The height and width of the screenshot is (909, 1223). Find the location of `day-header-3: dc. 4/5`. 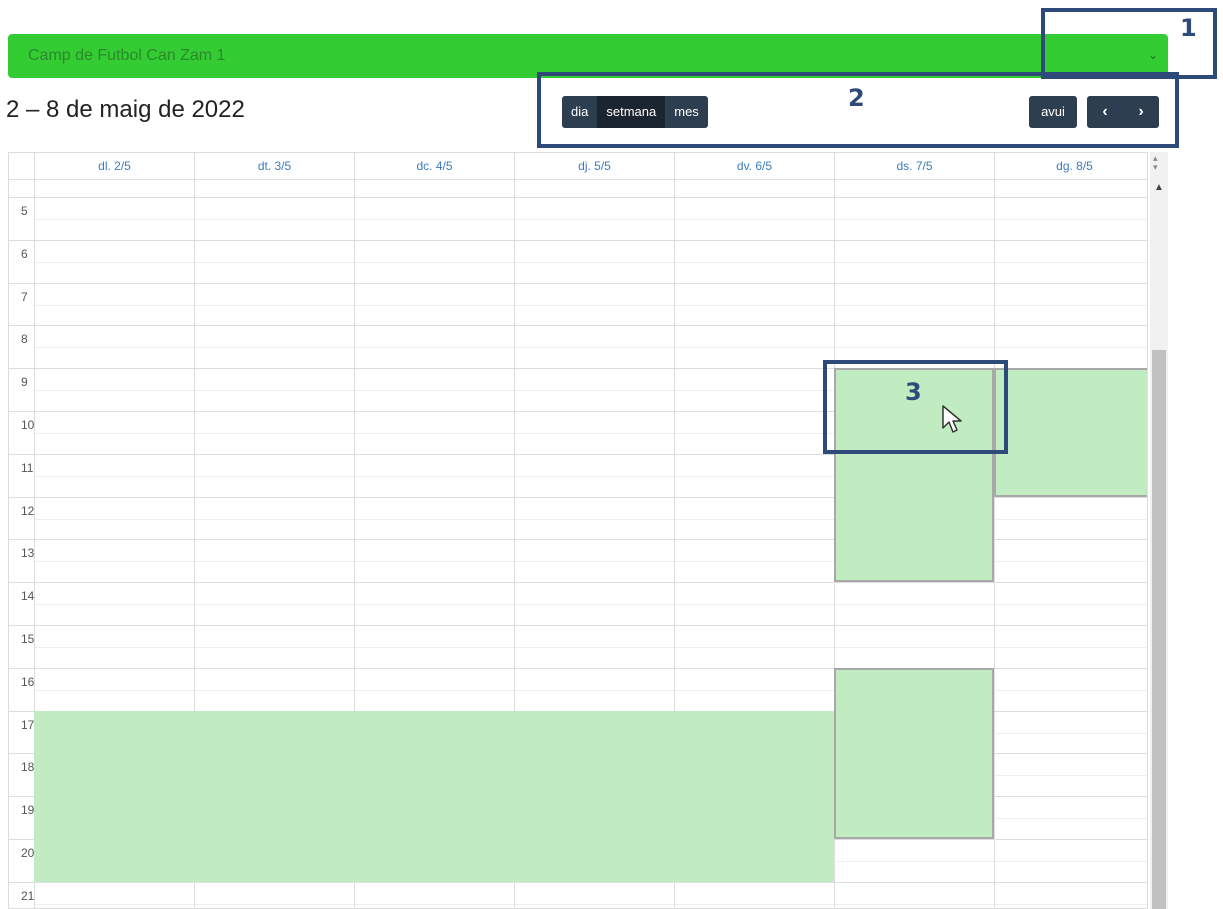

day-header-3: dc. 4/5 is located at coordinates (434, 166).